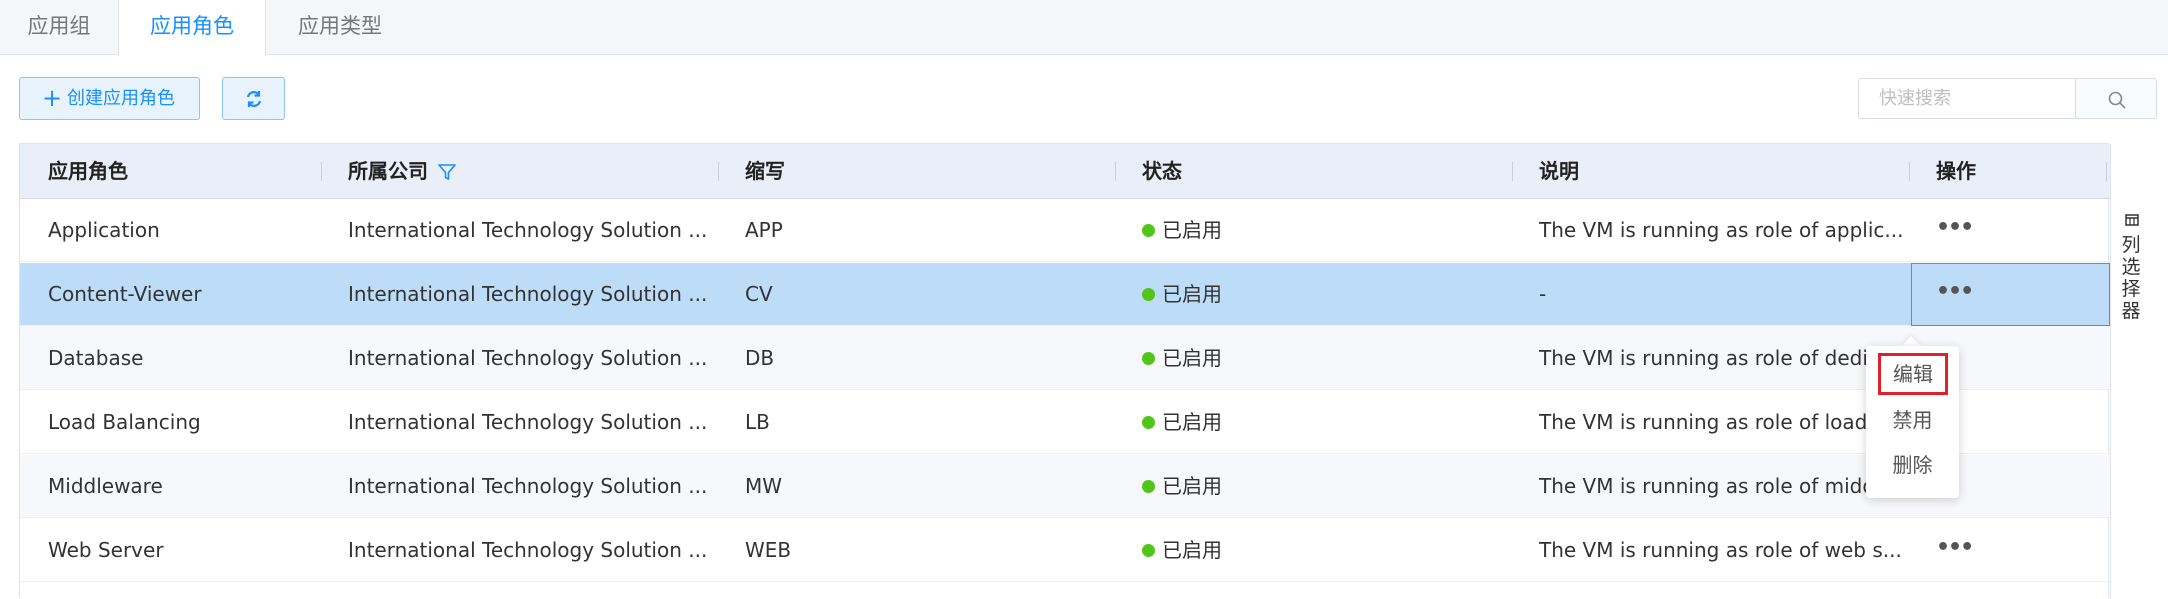 This screenshot has height=599, width=2168. I want to click on filter-icon, so click(447, 172).